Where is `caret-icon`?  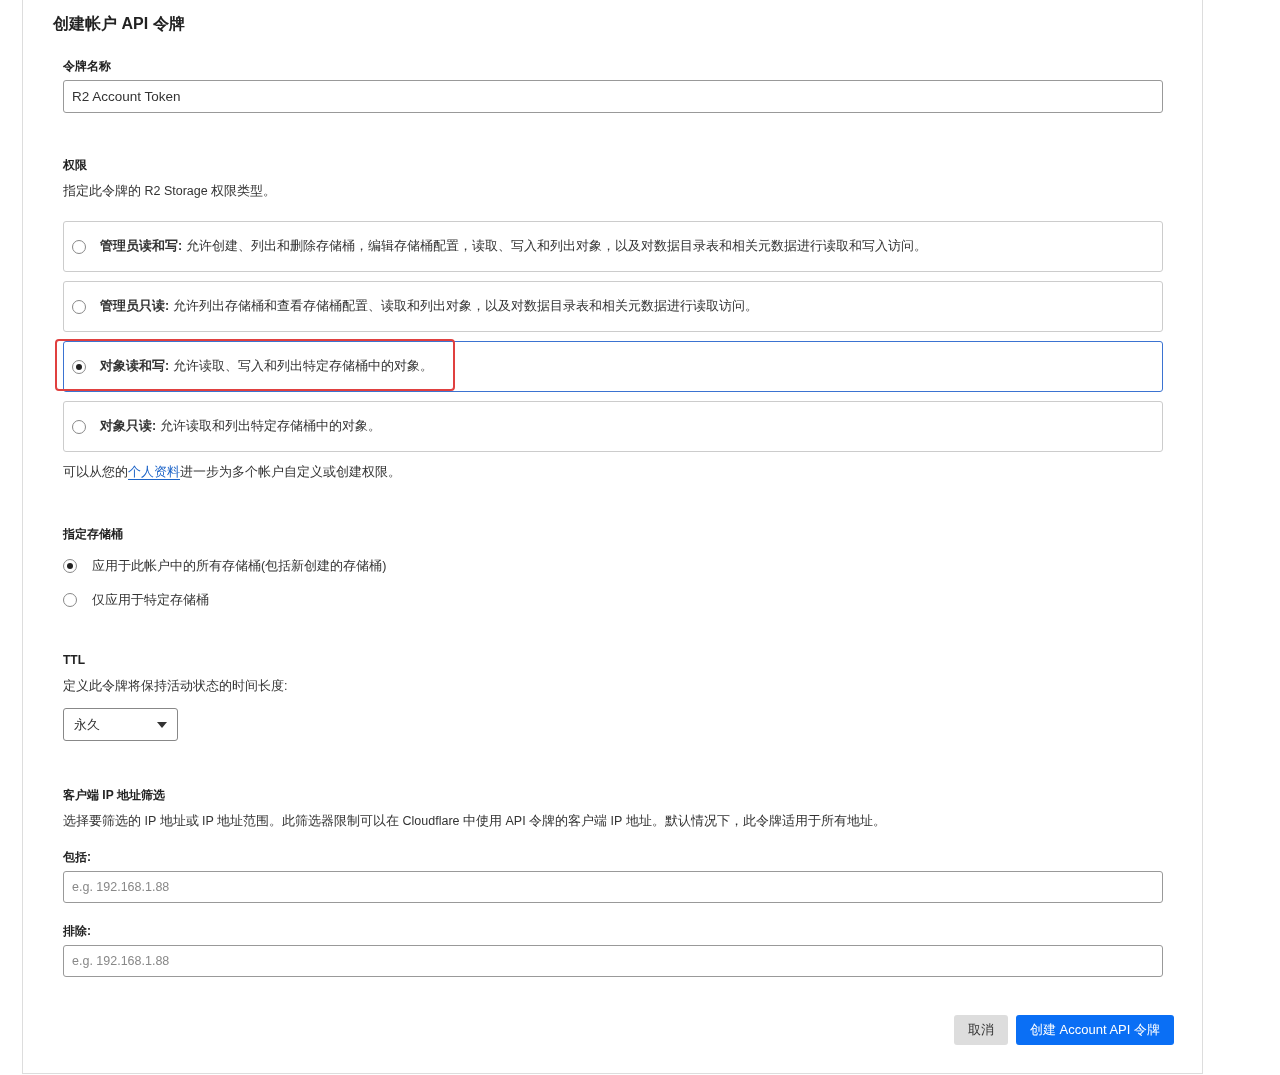 caret-icon is located at coordinates (162, 724).